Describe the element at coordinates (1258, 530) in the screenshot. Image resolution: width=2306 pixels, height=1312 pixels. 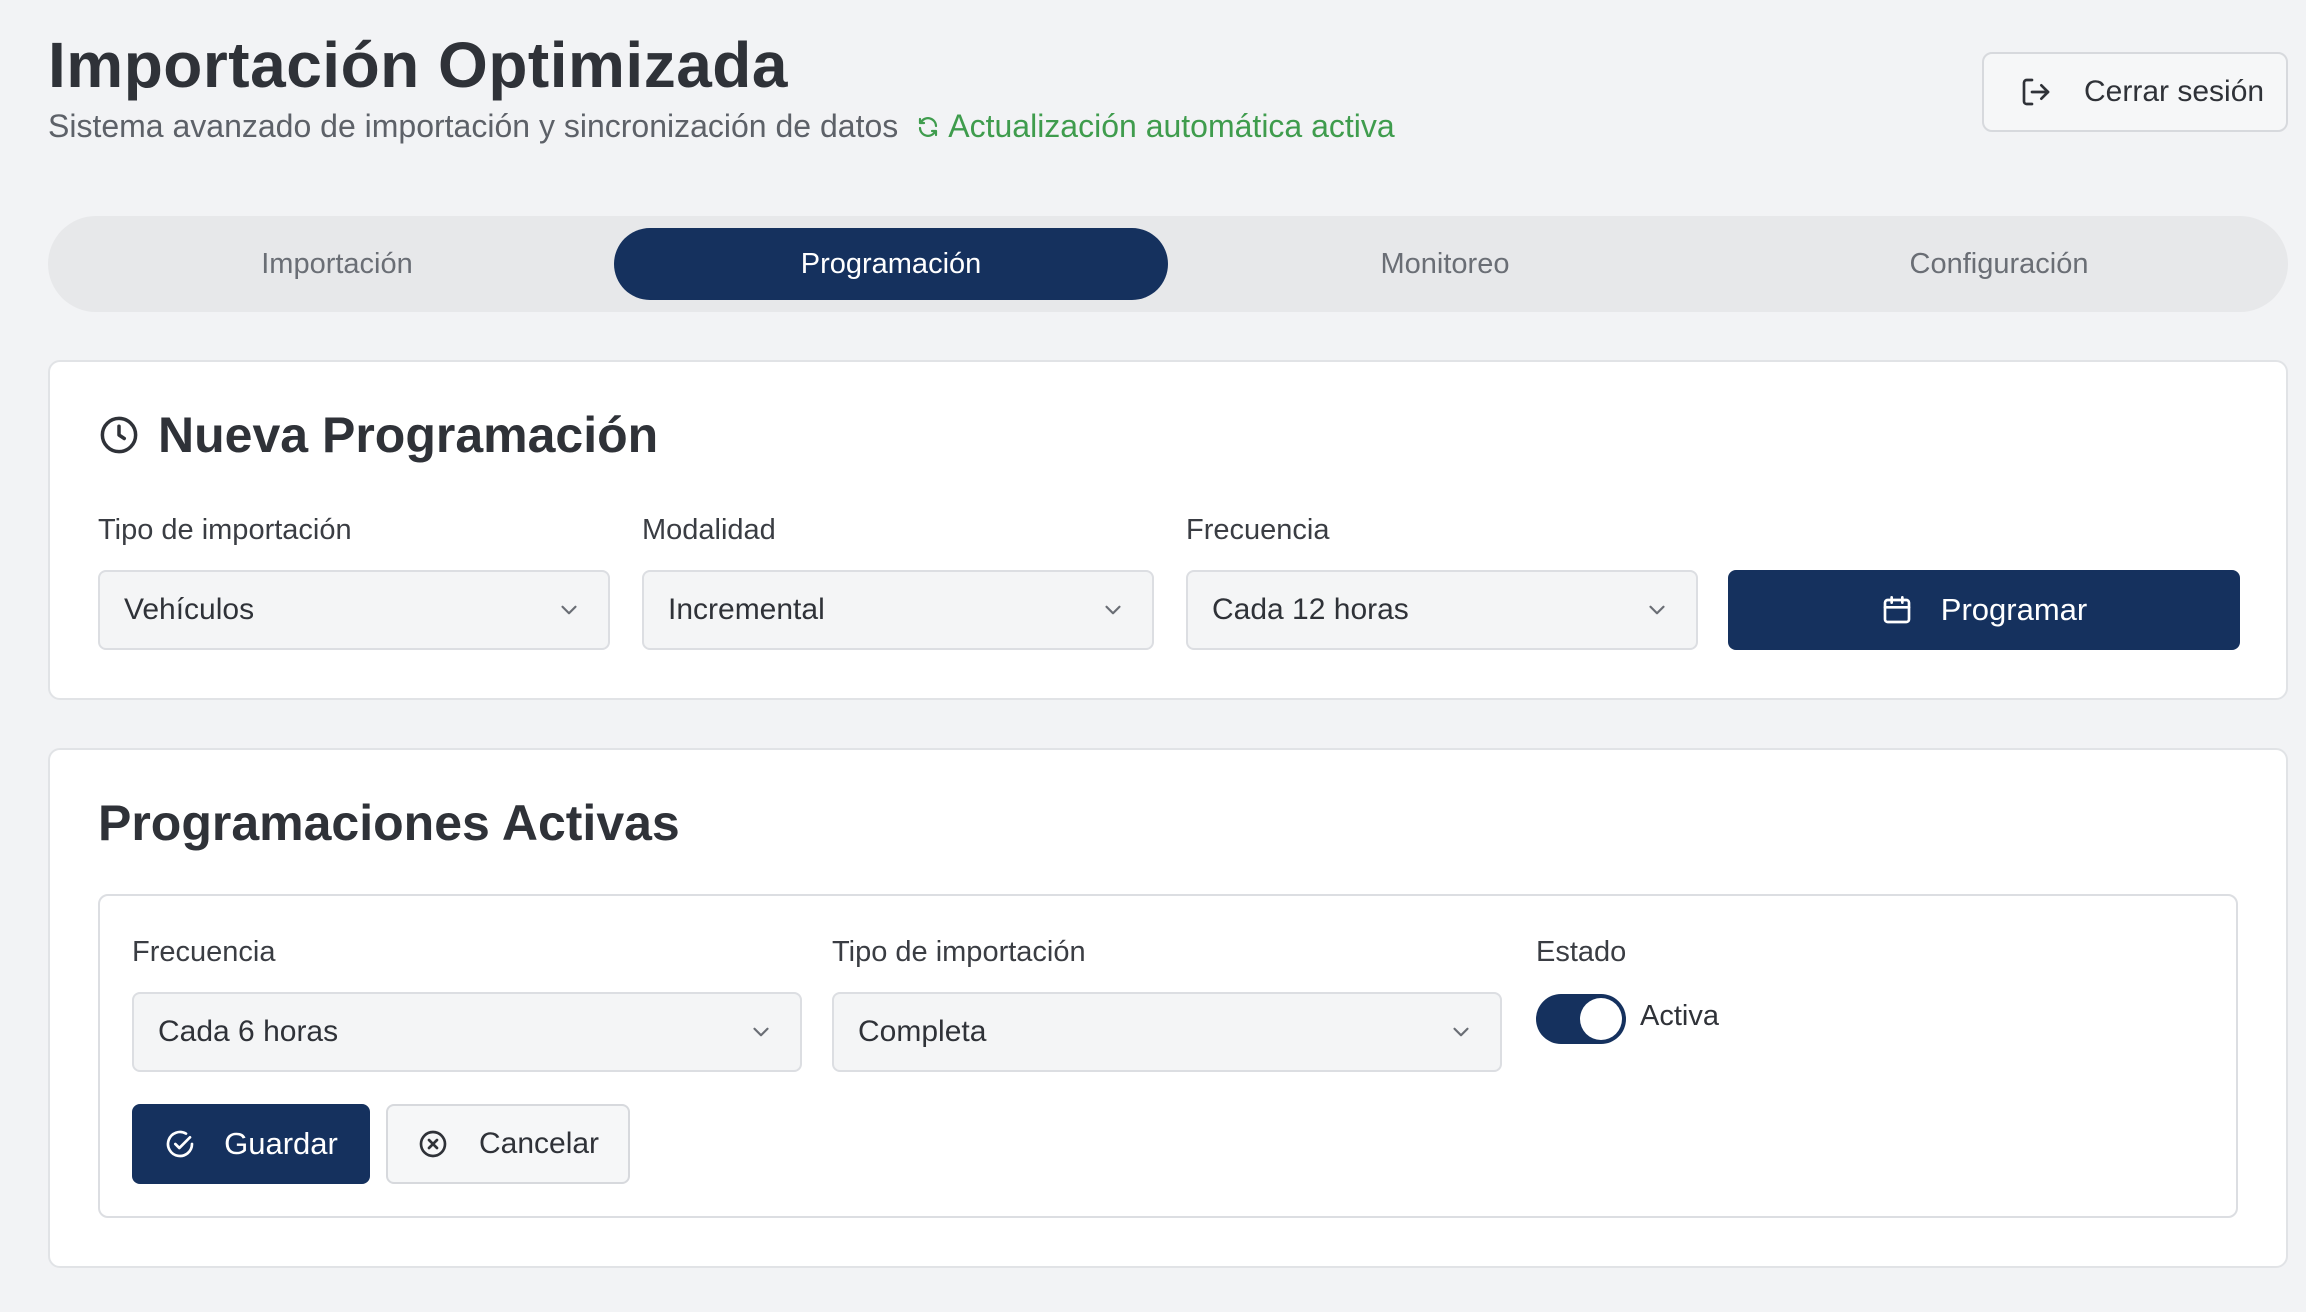
I see `frecuencia-label: Frecuencia` at that location.